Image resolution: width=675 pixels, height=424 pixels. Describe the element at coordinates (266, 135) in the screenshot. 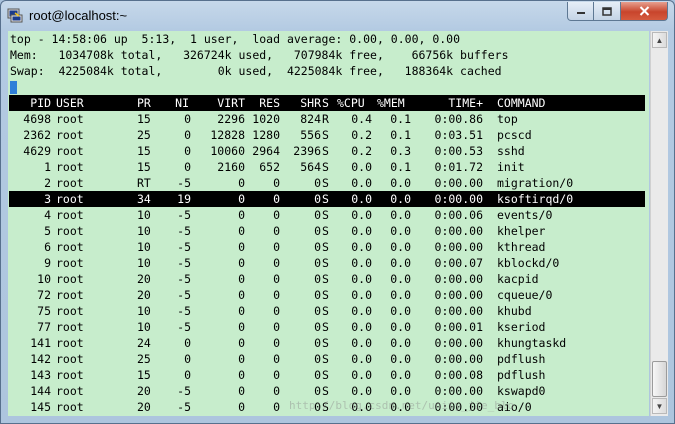

I see `cell-res: 1280` at that location.